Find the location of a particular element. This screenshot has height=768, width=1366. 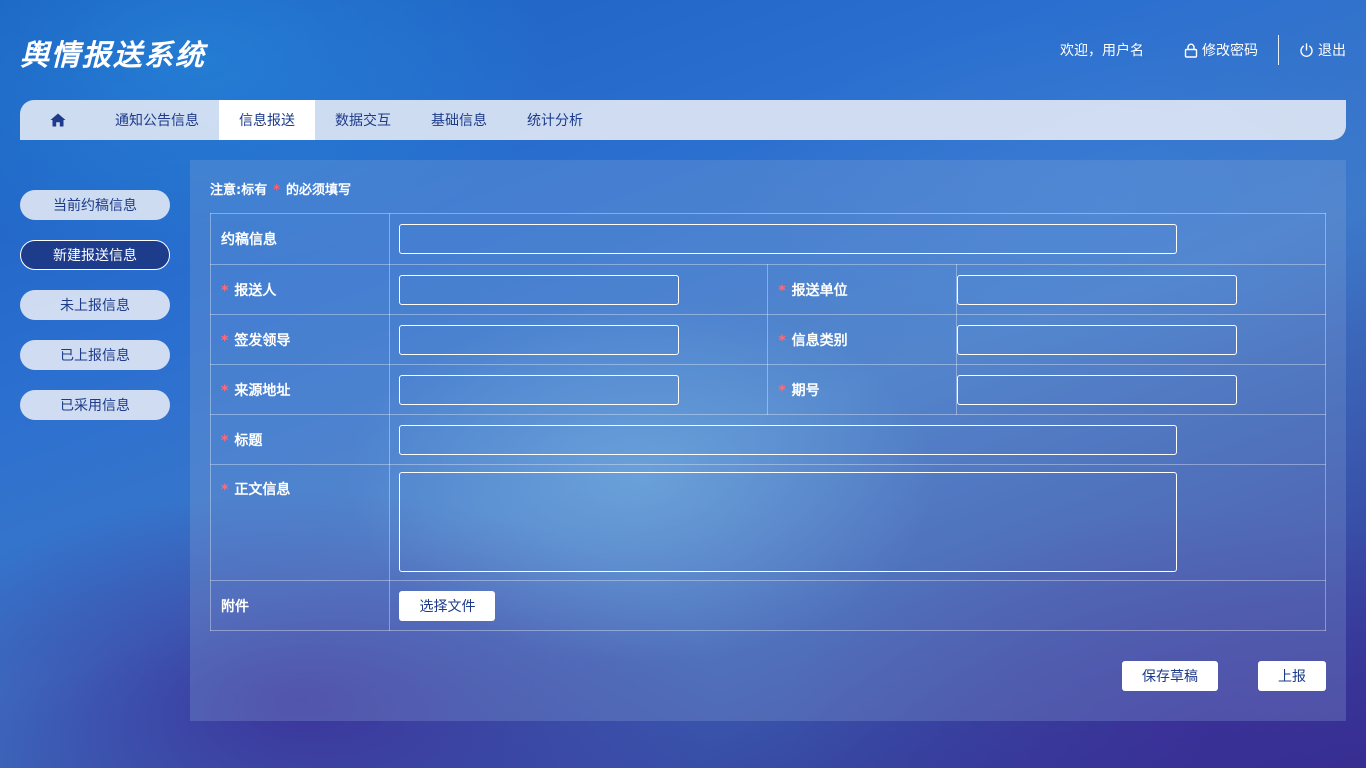

choose-file-button: 选择文件 is located at coordinates (447, 605).